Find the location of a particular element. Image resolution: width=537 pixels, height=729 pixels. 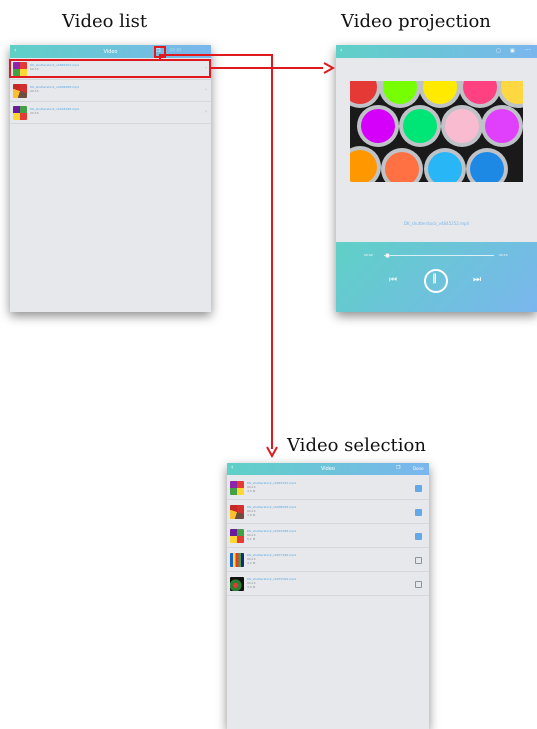

skip-next-icon: ⏭ is located at coordinates (477, 280).